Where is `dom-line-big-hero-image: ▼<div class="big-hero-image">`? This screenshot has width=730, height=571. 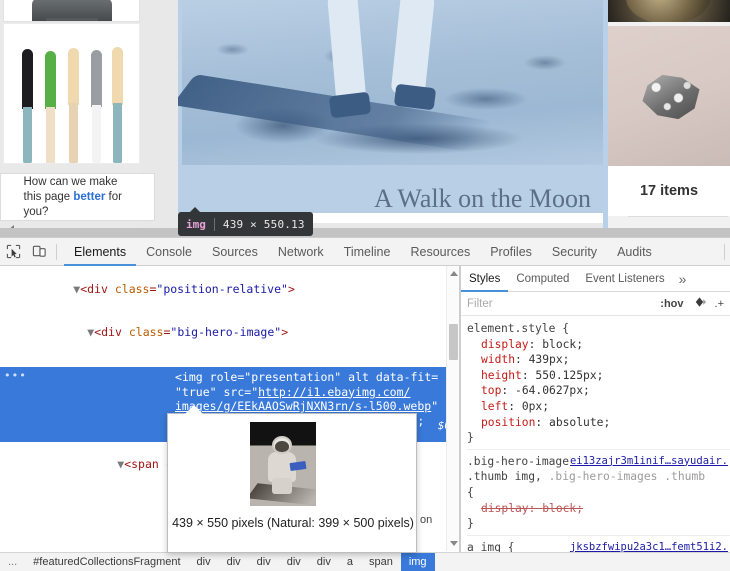 dom-line-big-hero-image: ▼<div class="big-hero-image"> is located at coordinates (229, 333).